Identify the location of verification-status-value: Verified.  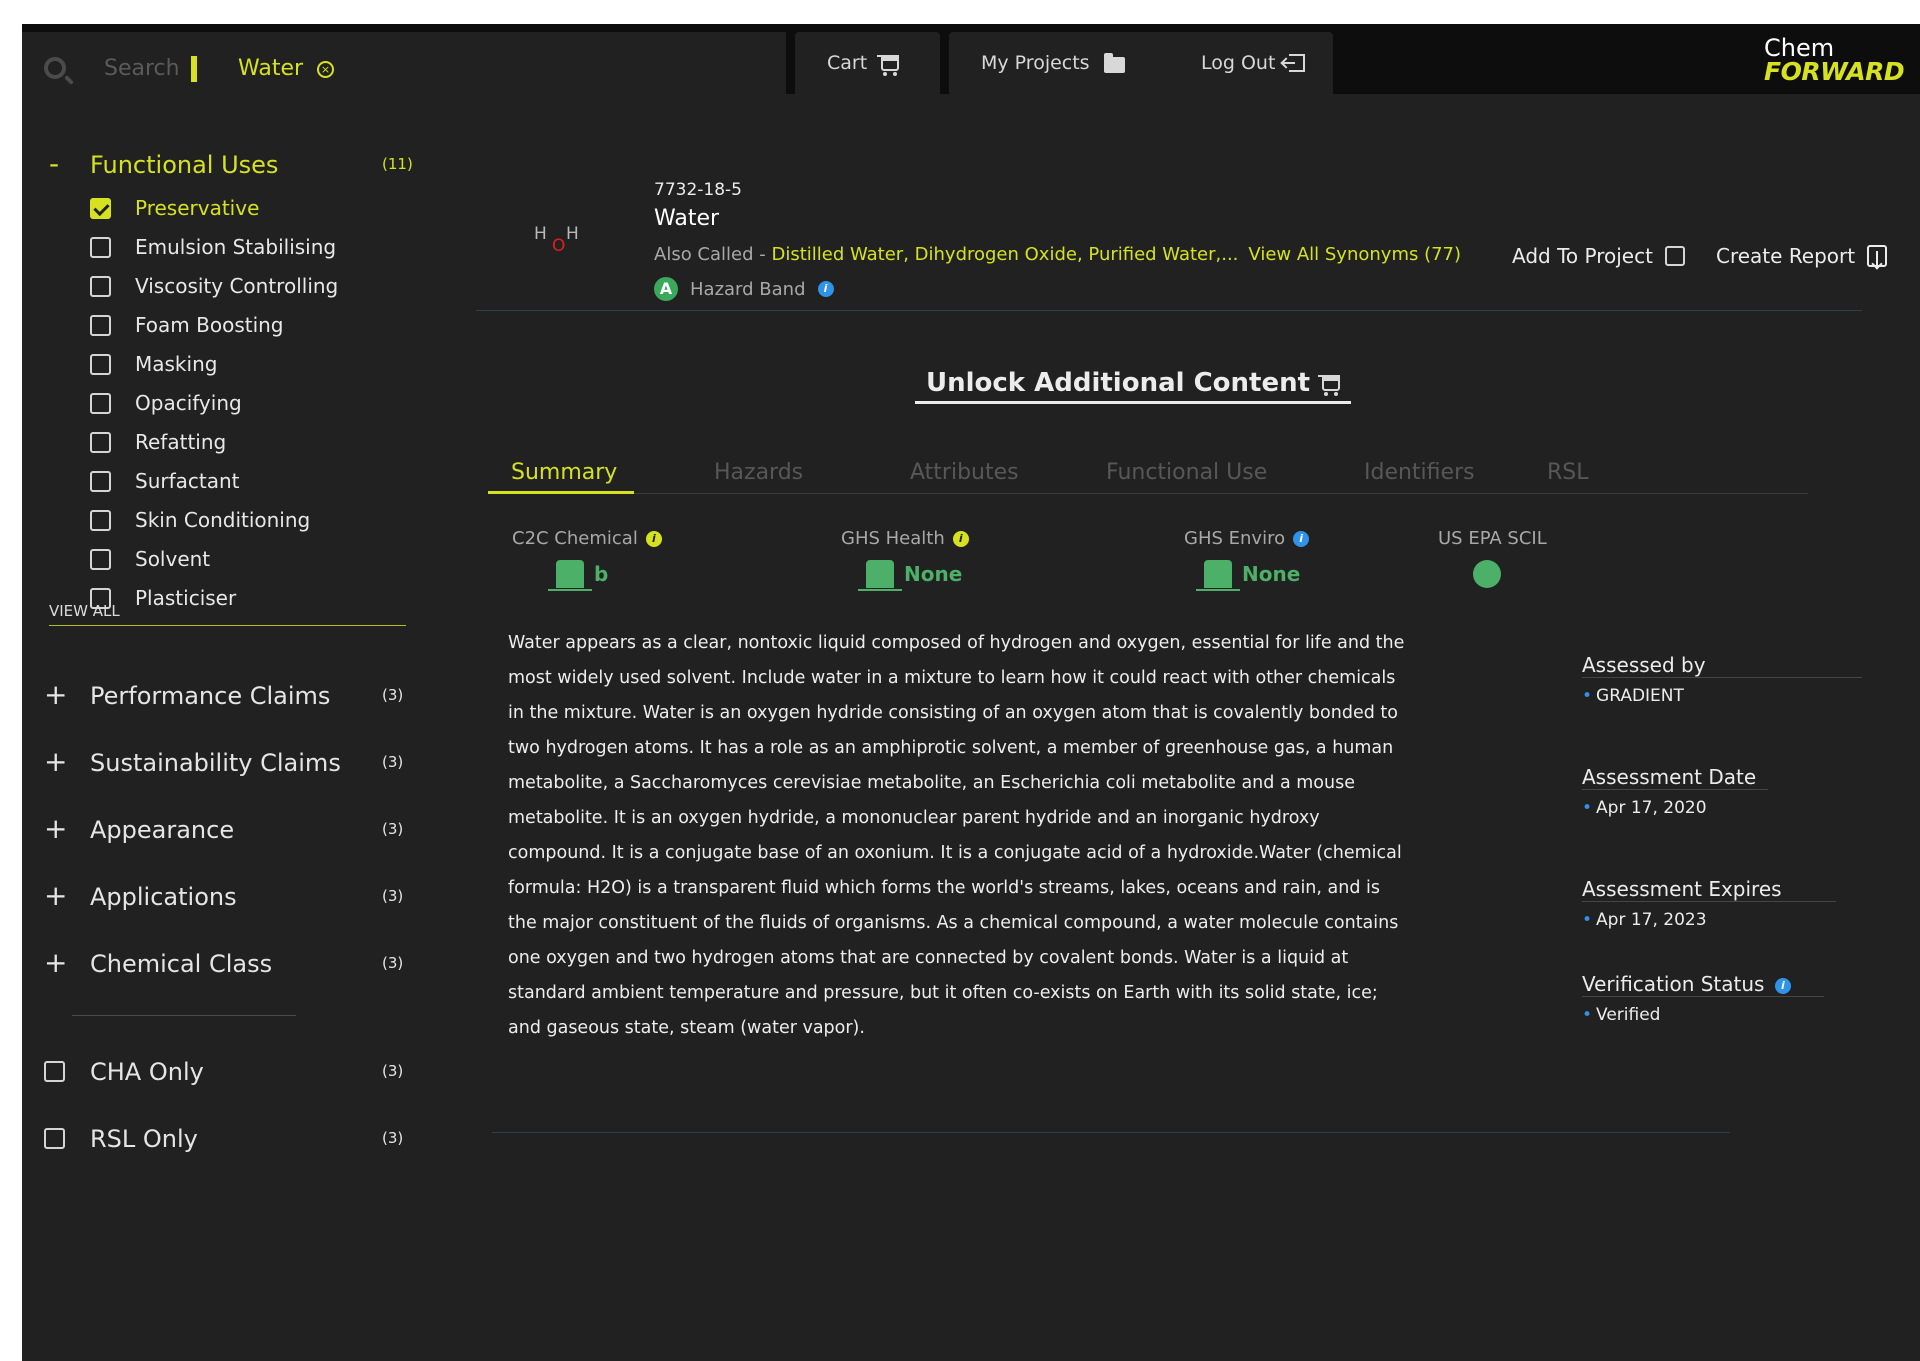
(1703, 1015).